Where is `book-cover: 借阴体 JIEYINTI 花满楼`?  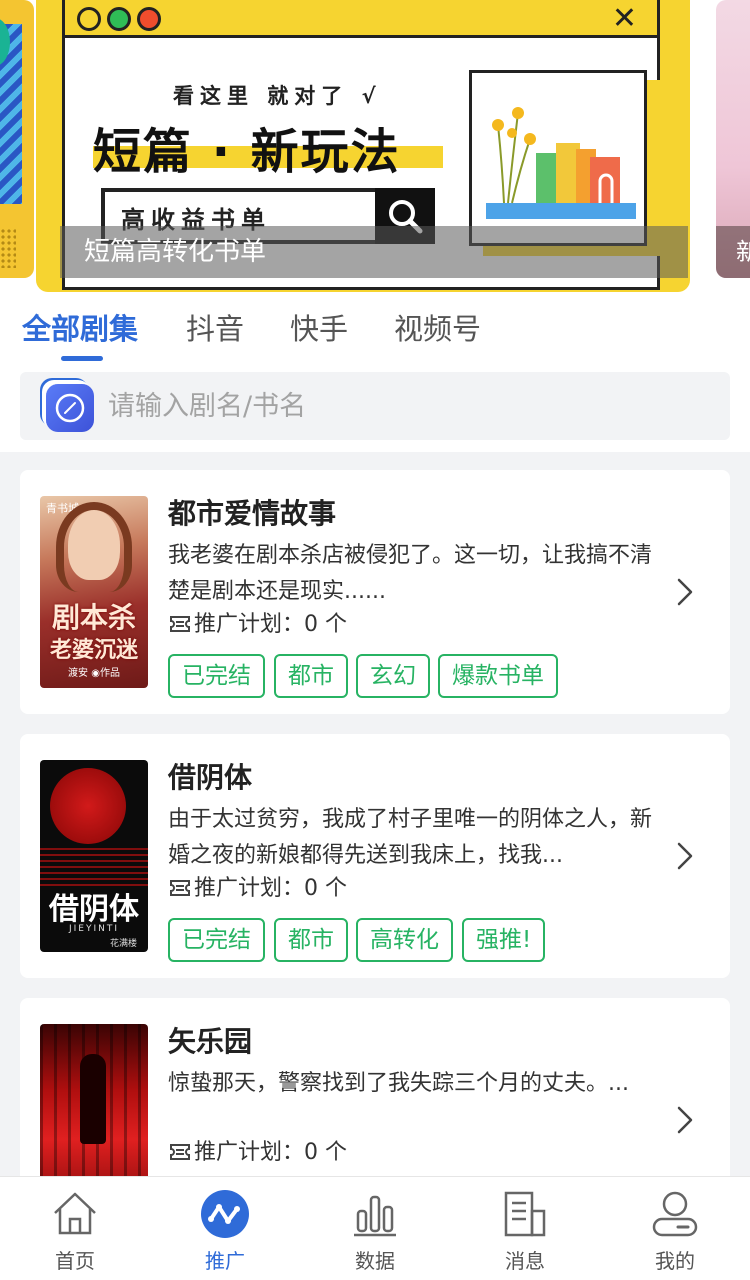 book-cover: 借阴体 JIEYINTI 花满楼 is located at coordinates (94, 856).